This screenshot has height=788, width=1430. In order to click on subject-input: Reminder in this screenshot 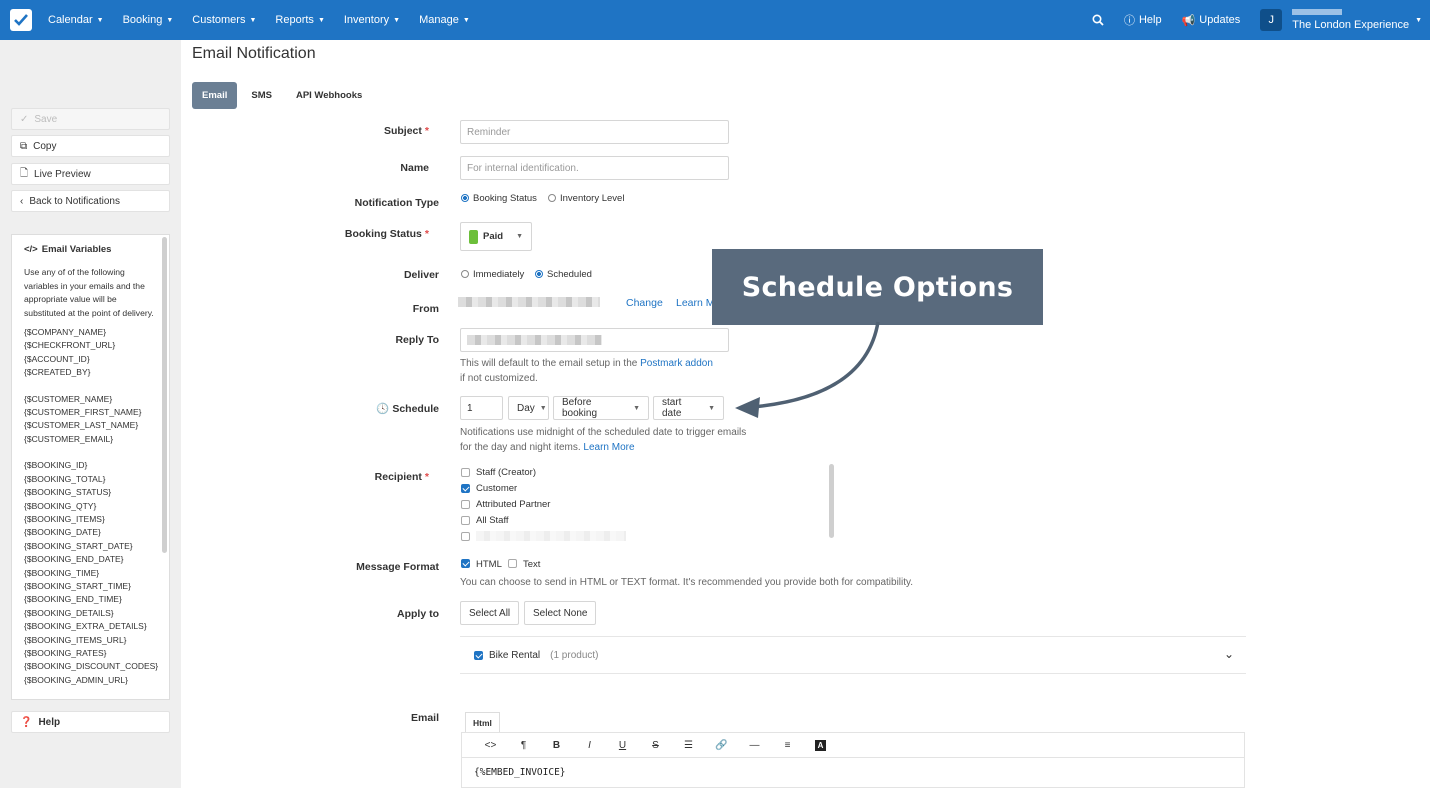, I will do `click(594, 132)`.